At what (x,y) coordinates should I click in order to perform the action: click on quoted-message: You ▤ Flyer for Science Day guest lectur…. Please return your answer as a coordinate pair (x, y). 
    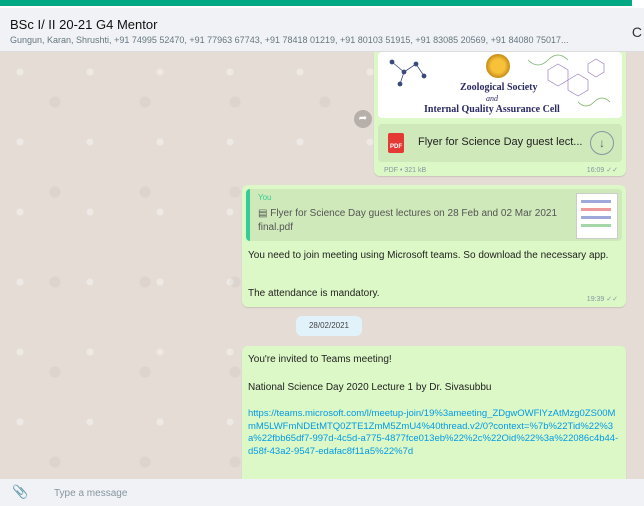
    Looking at the image, I should click on (434, 215).